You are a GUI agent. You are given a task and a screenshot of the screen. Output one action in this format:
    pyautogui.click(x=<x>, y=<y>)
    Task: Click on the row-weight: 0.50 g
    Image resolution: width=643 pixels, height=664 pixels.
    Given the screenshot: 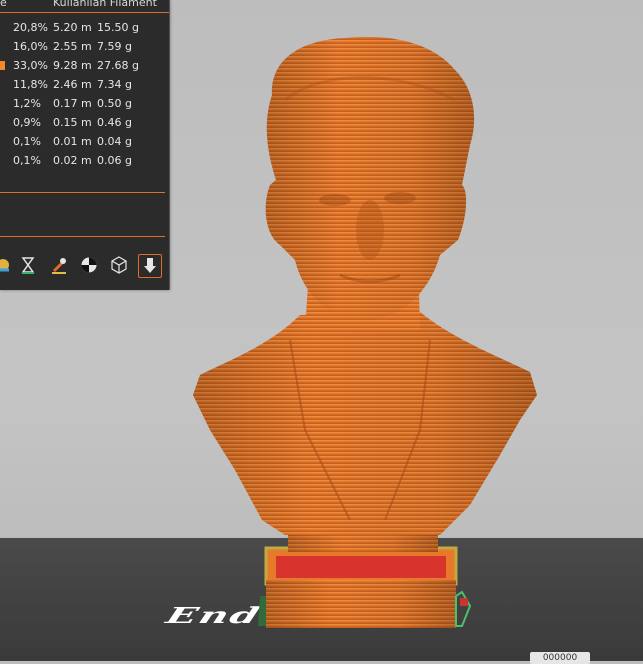 What is the action you would take?
    pyautogui.click(x=114, y=103)
    